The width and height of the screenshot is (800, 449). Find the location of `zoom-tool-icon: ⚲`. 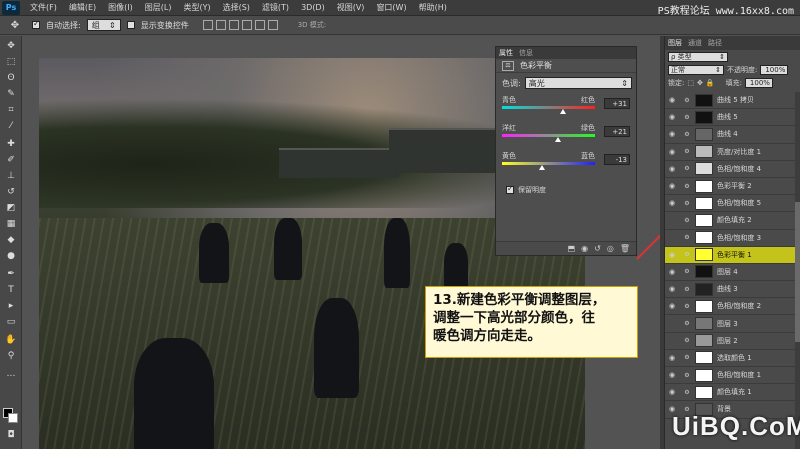

zoom-tool-icon: ⚲ is located at coordinates (11, 356).